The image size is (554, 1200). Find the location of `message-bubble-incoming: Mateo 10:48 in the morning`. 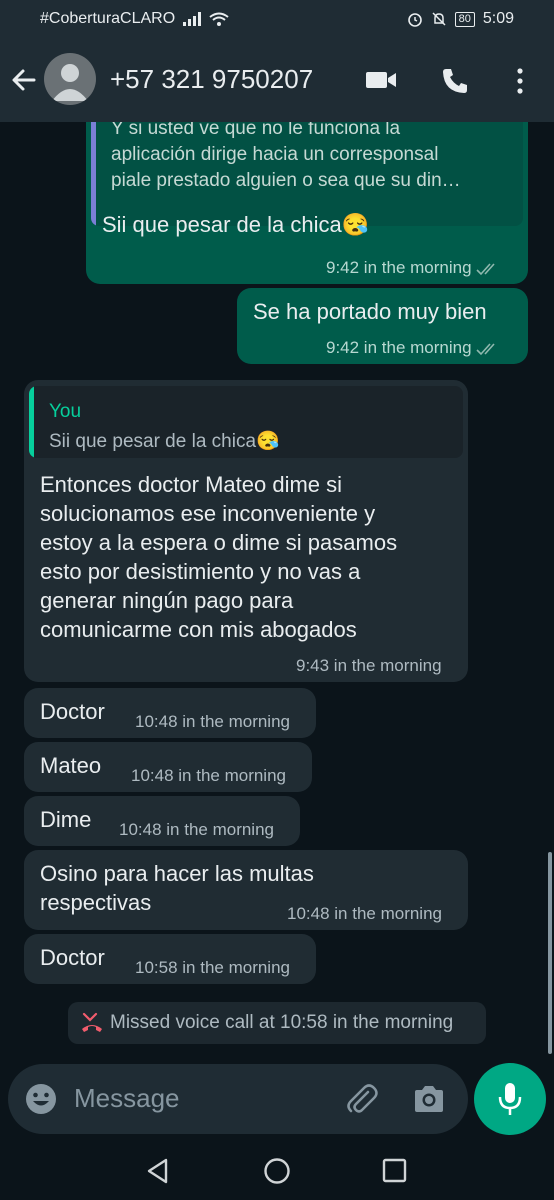

message-bubble-incoming: Mateo 10:48 in the morning is located at coordinates (168, 767).